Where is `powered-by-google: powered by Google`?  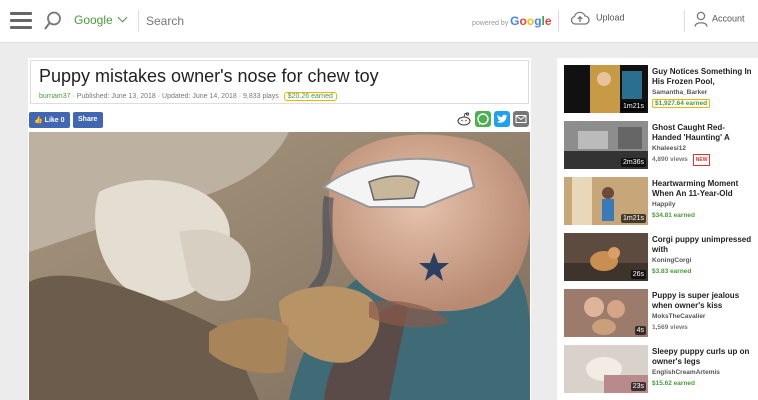
powered-by-google: powered by Google is located at coordinates (512, 21).